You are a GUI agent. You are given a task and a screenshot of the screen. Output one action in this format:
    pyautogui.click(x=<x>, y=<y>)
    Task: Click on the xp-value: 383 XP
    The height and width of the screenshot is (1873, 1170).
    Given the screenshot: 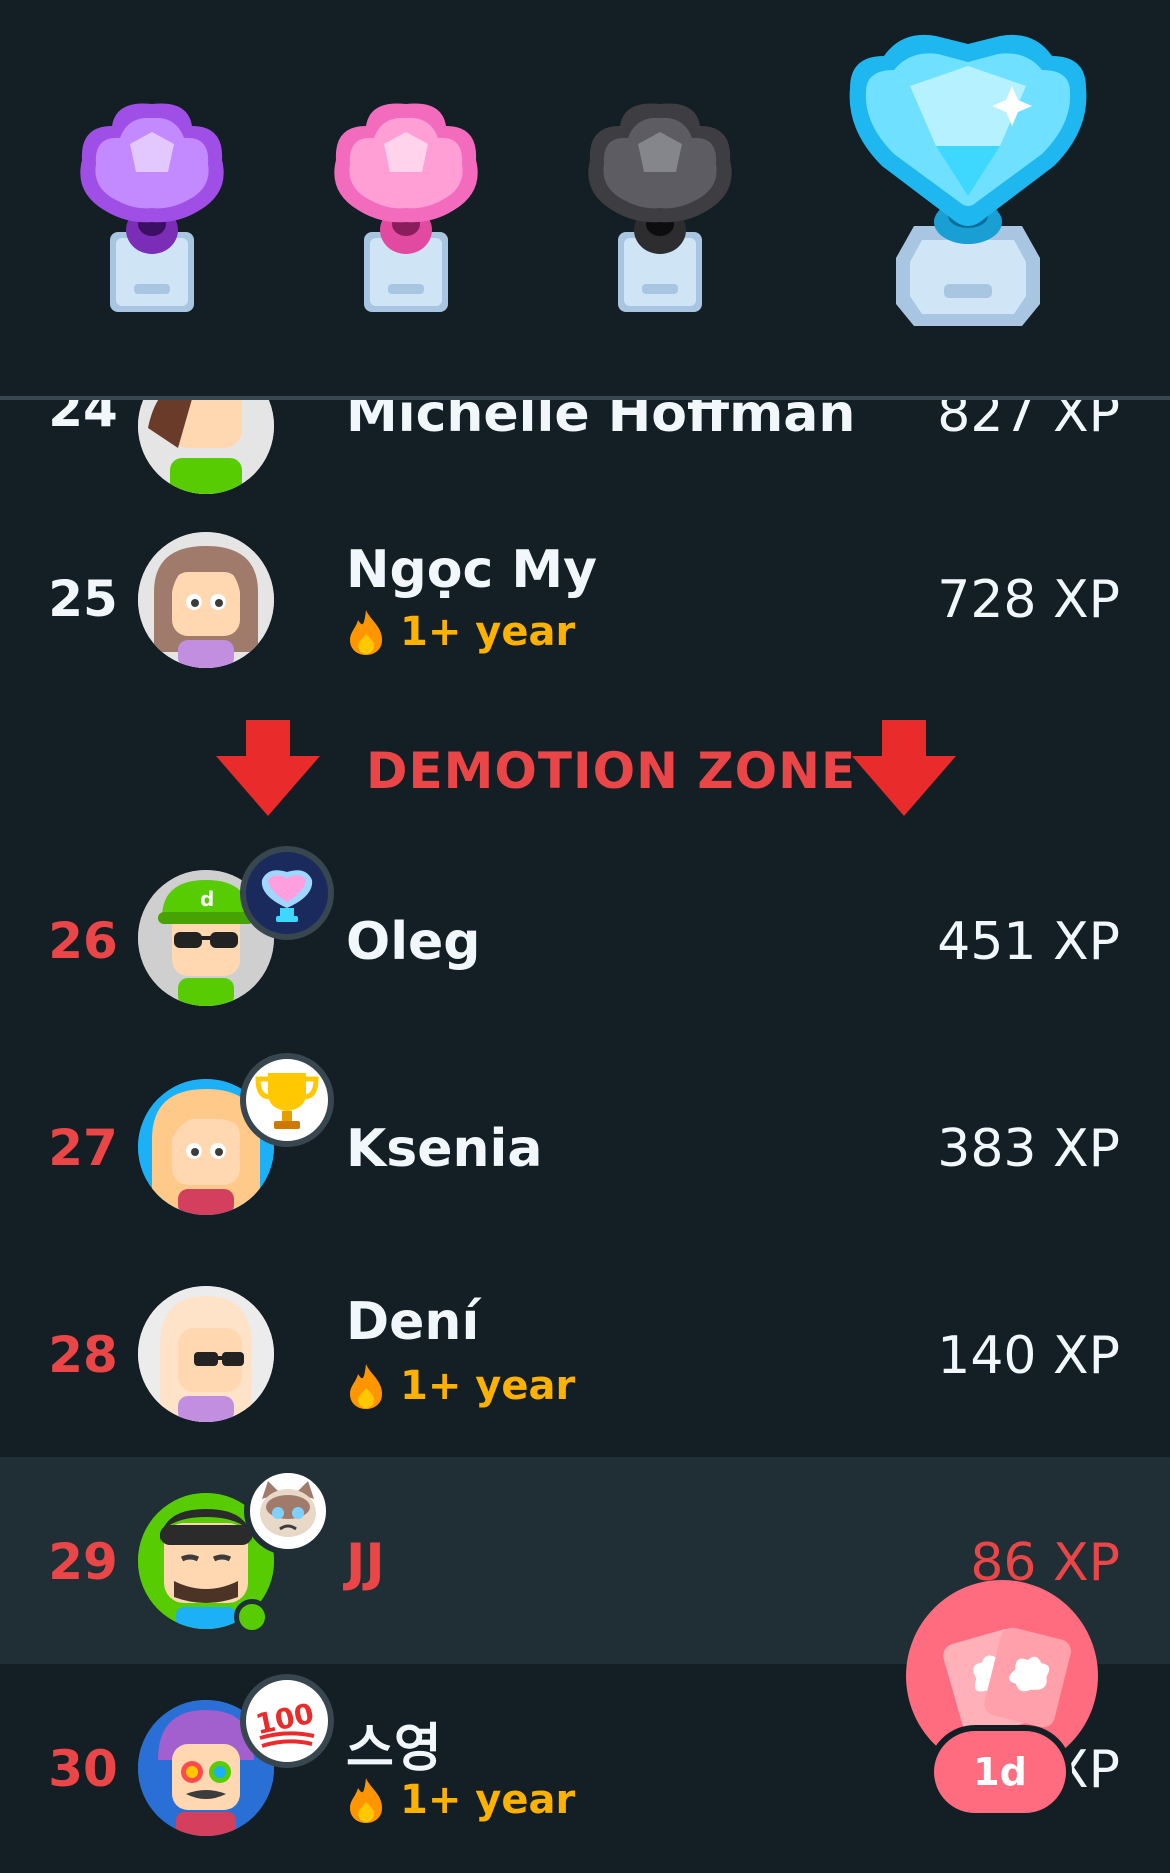 What is the action you would take?
    pyautogui.click(x=1028, y=1149)
    